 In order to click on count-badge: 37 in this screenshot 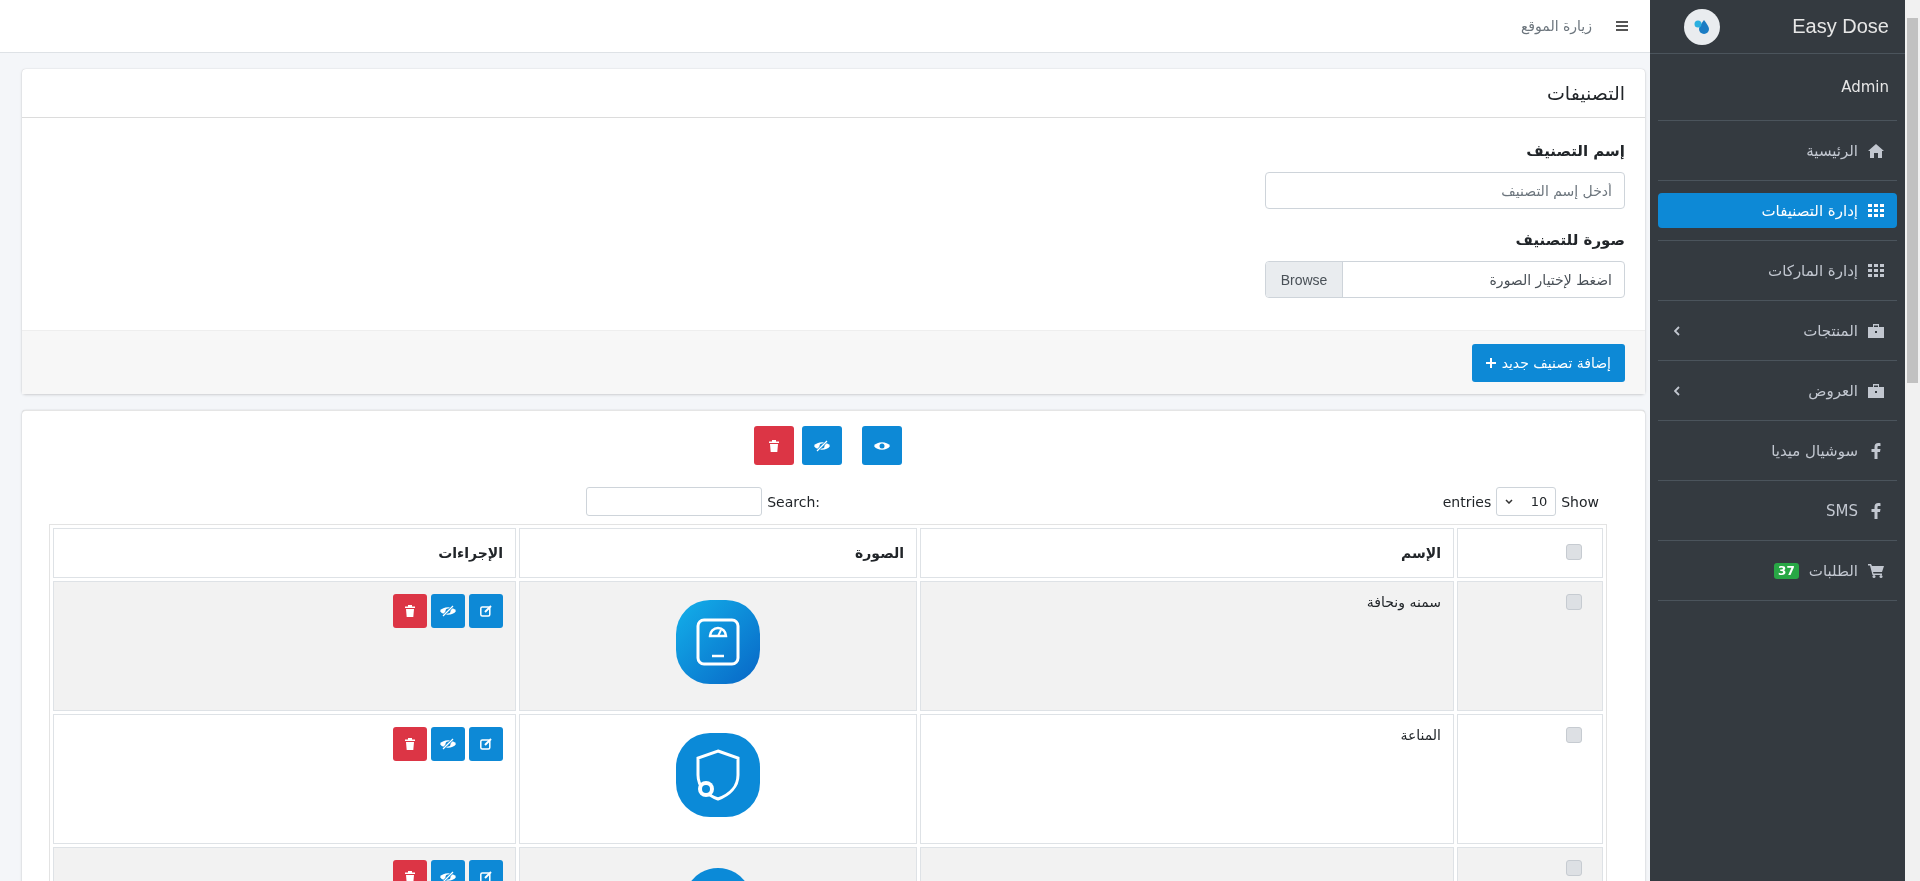, I will do `click(1786, 570)`.